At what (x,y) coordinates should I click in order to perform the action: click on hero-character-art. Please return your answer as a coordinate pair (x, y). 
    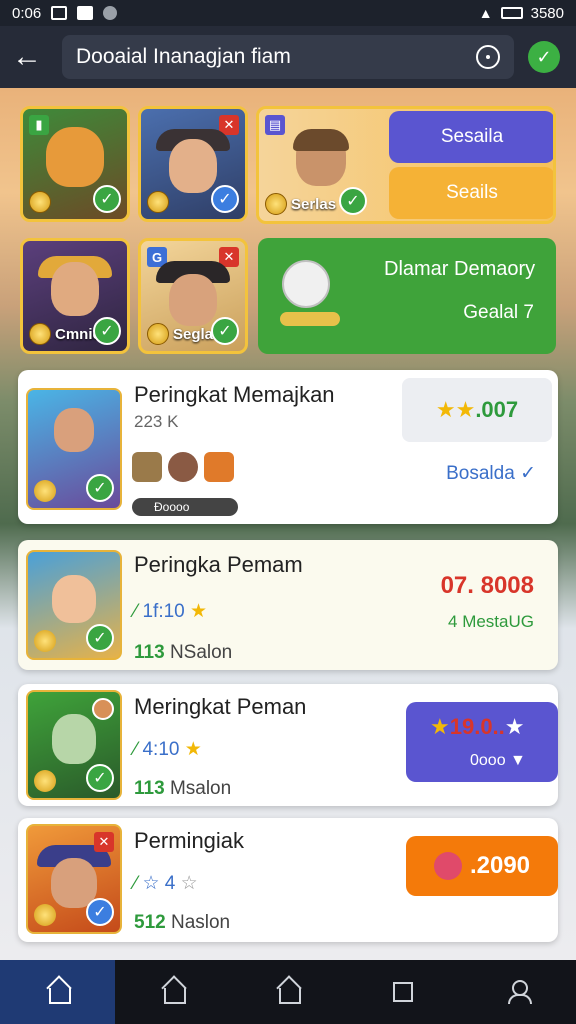
    Looking at the image, I should click on (74, 598).